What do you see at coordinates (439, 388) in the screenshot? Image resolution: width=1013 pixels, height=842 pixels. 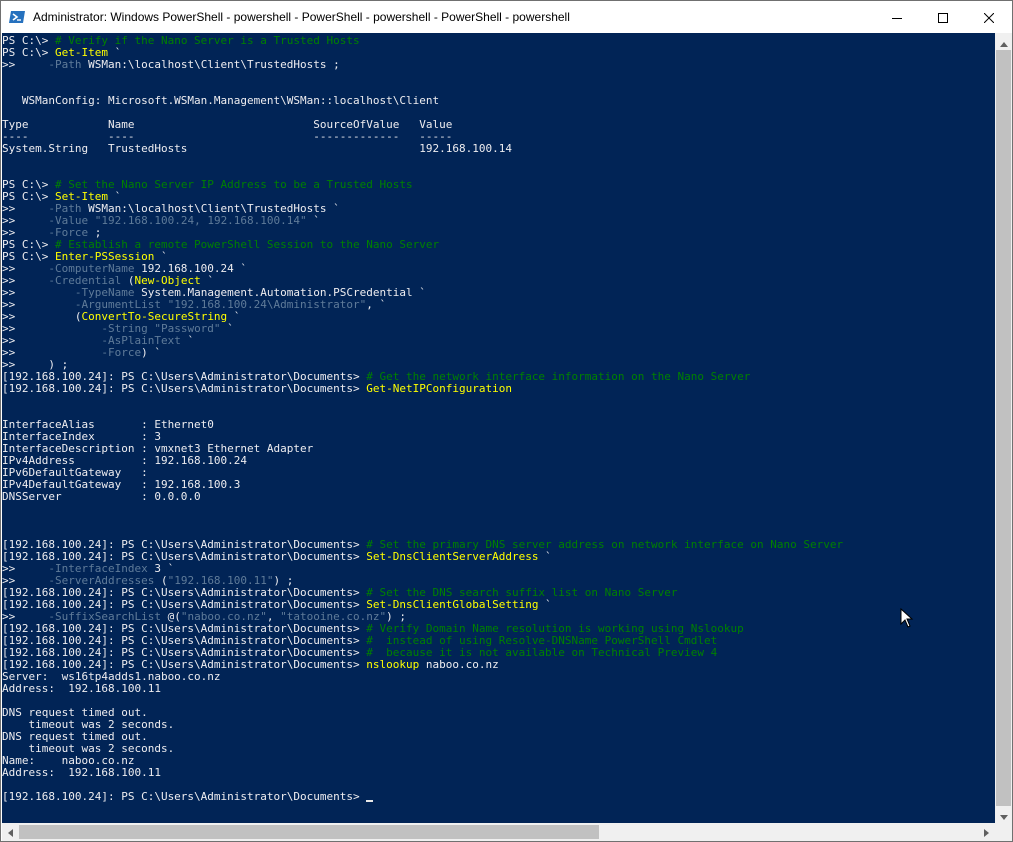 I see `console-text: Get-NetIPConfiguration` at bounding box center [439, 388].